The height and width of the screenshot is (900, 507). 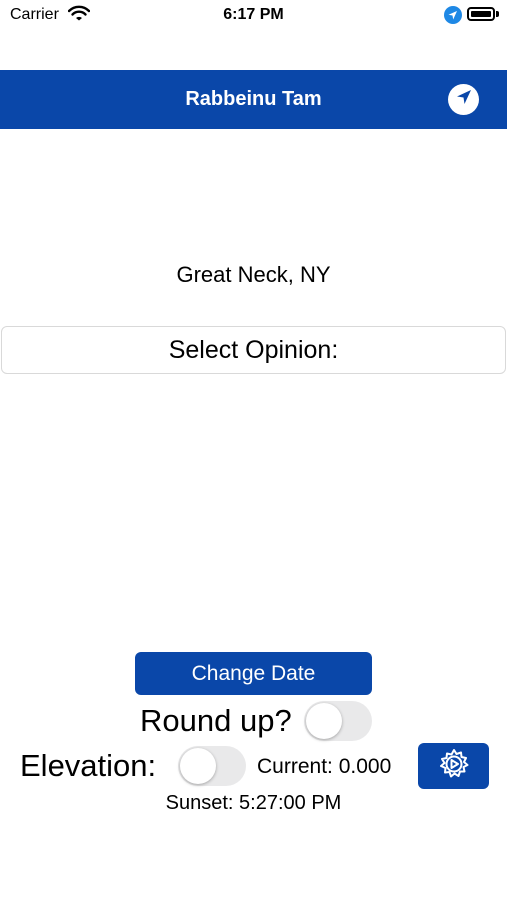 I want to click on battery-icon, so click(x=481, y=14).